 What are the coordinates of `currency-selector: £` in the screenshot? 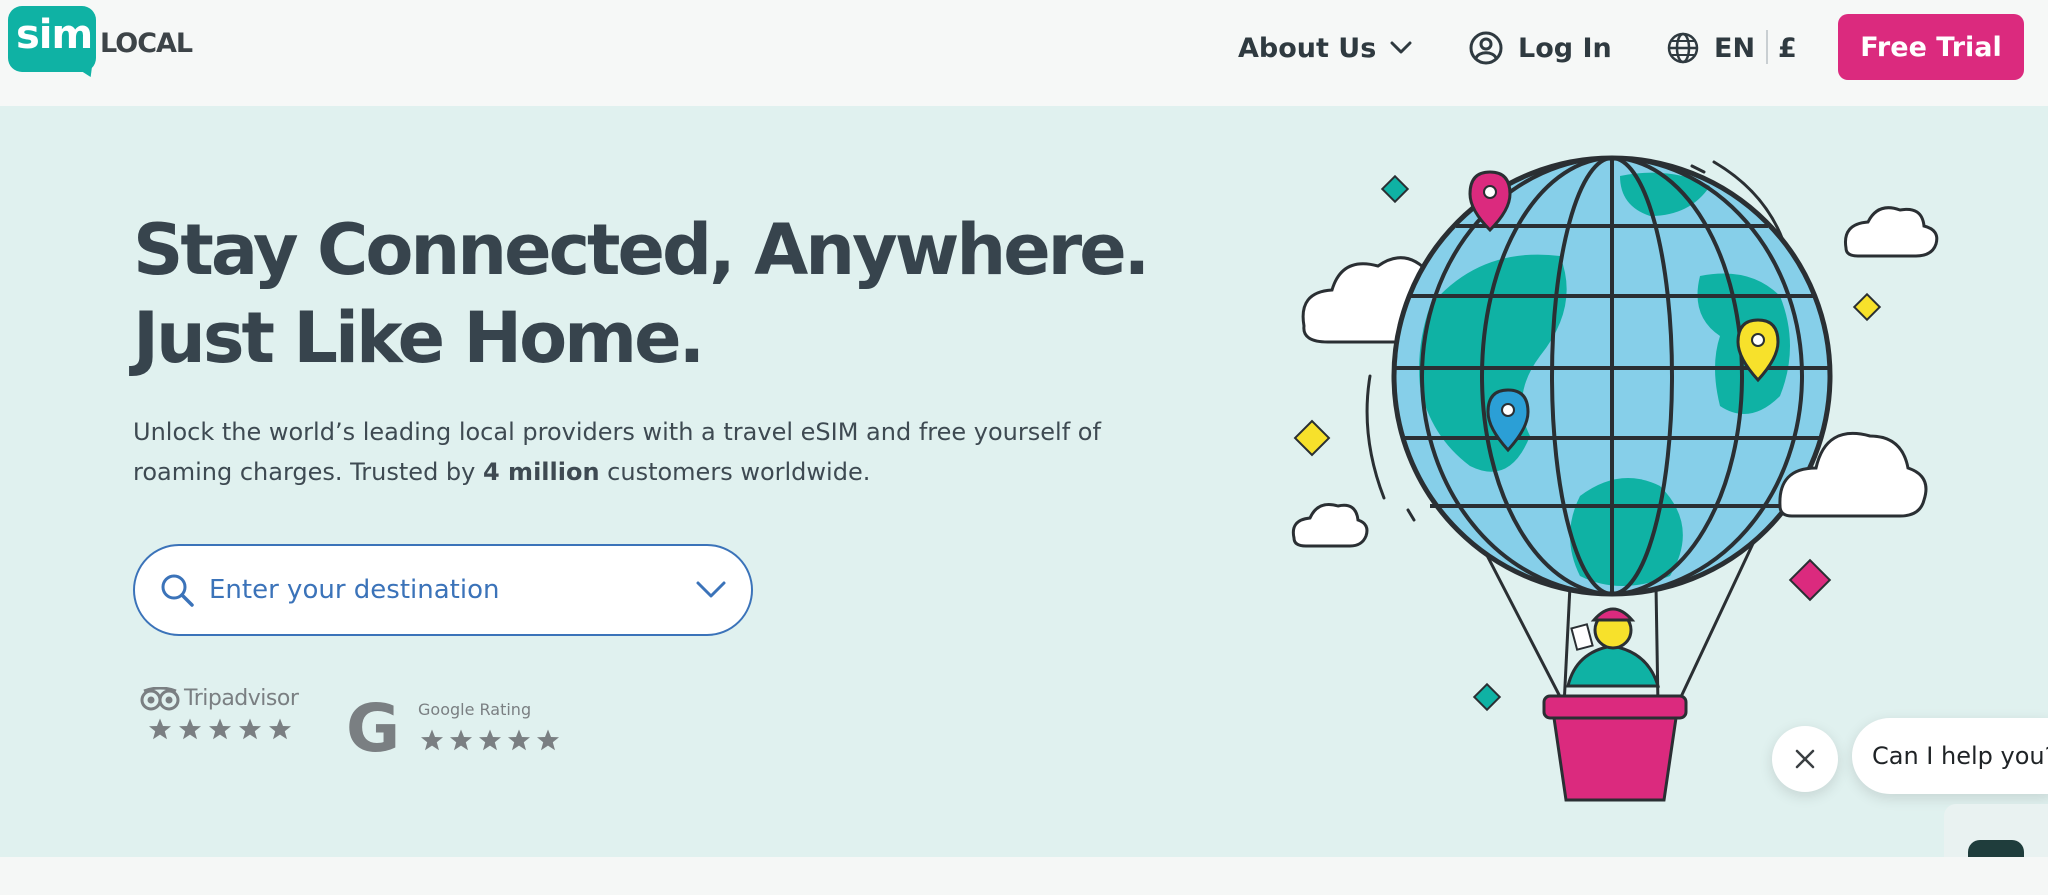 It's located at (1787, 48).